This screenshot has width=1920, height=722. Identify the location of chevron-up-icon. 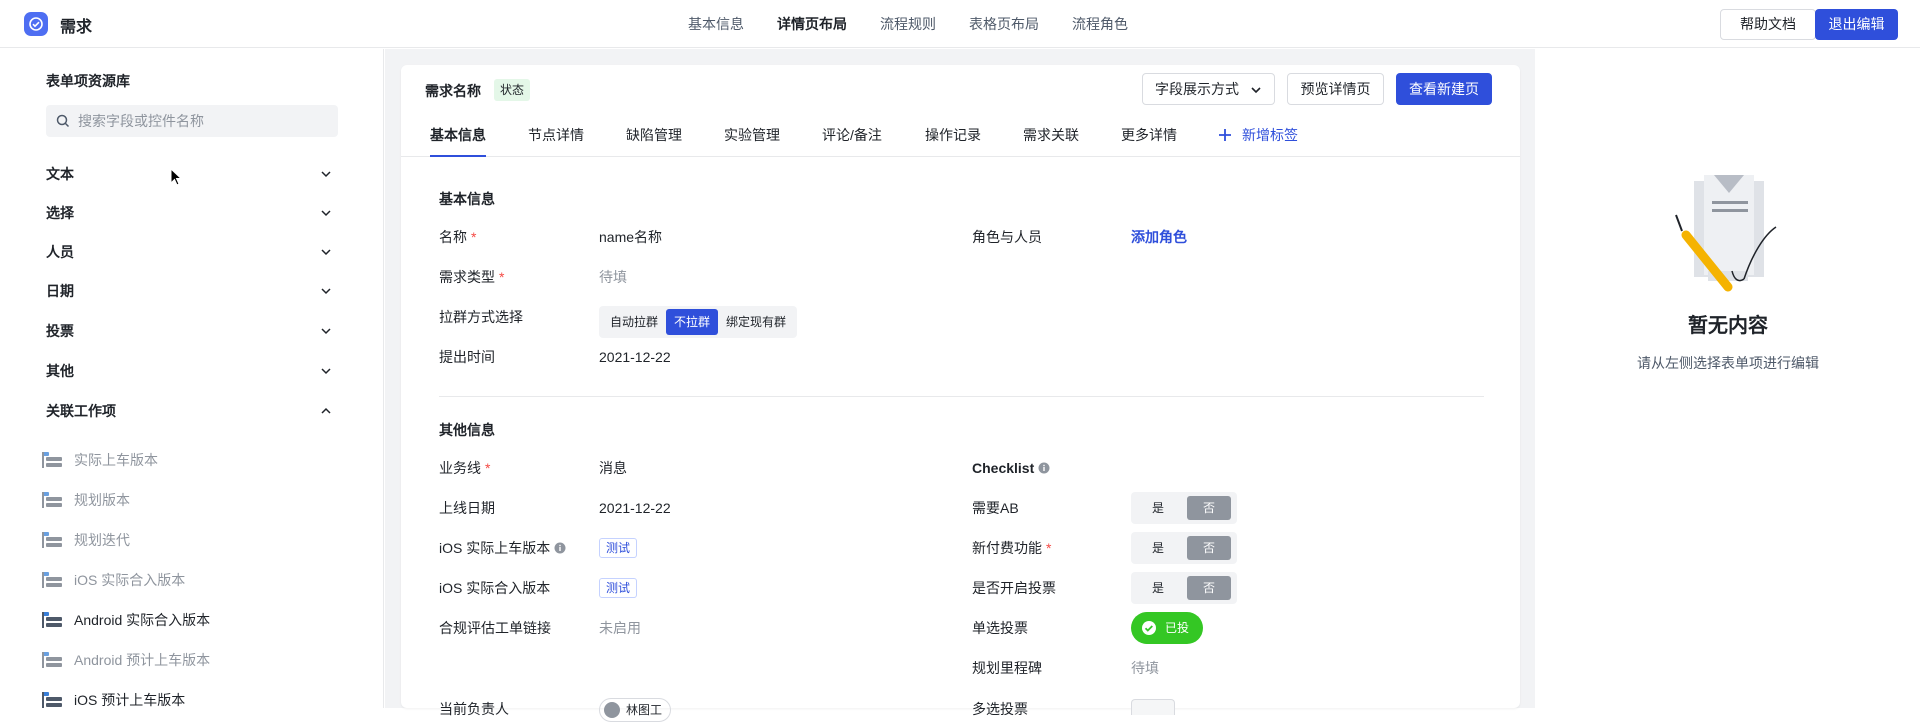
(326, 410).